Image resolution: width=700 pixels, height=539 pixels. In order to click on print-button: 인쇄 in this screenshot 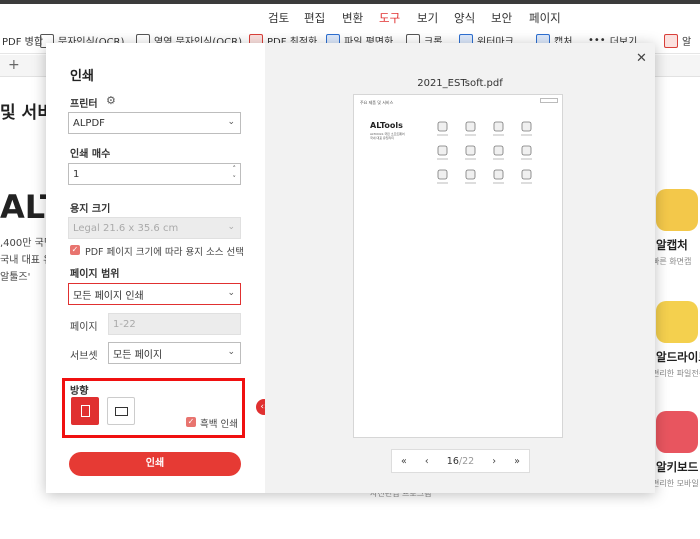, I will do `click(155, 464)`.